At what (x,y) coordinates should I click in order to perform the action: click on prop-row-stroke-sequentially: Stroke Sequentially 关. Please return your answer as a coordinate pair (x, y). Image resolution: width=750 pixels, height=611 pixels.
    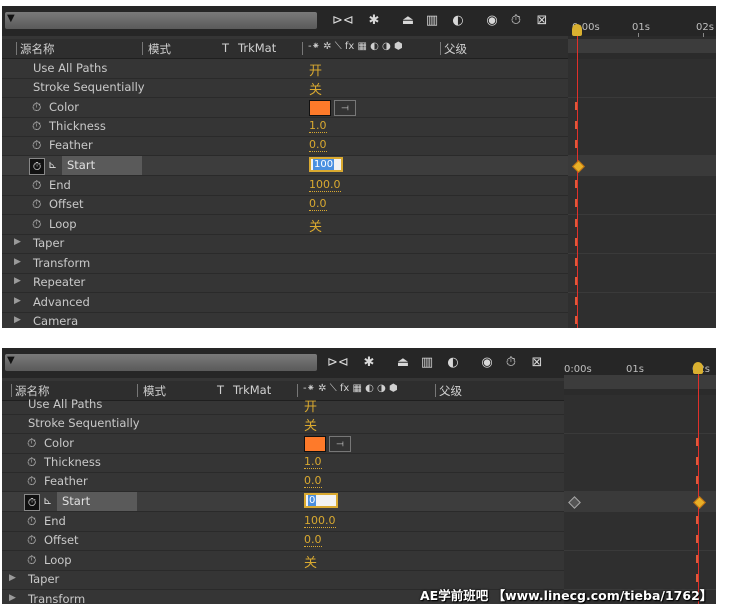
    Looking at the image, I should click on (287, 88).